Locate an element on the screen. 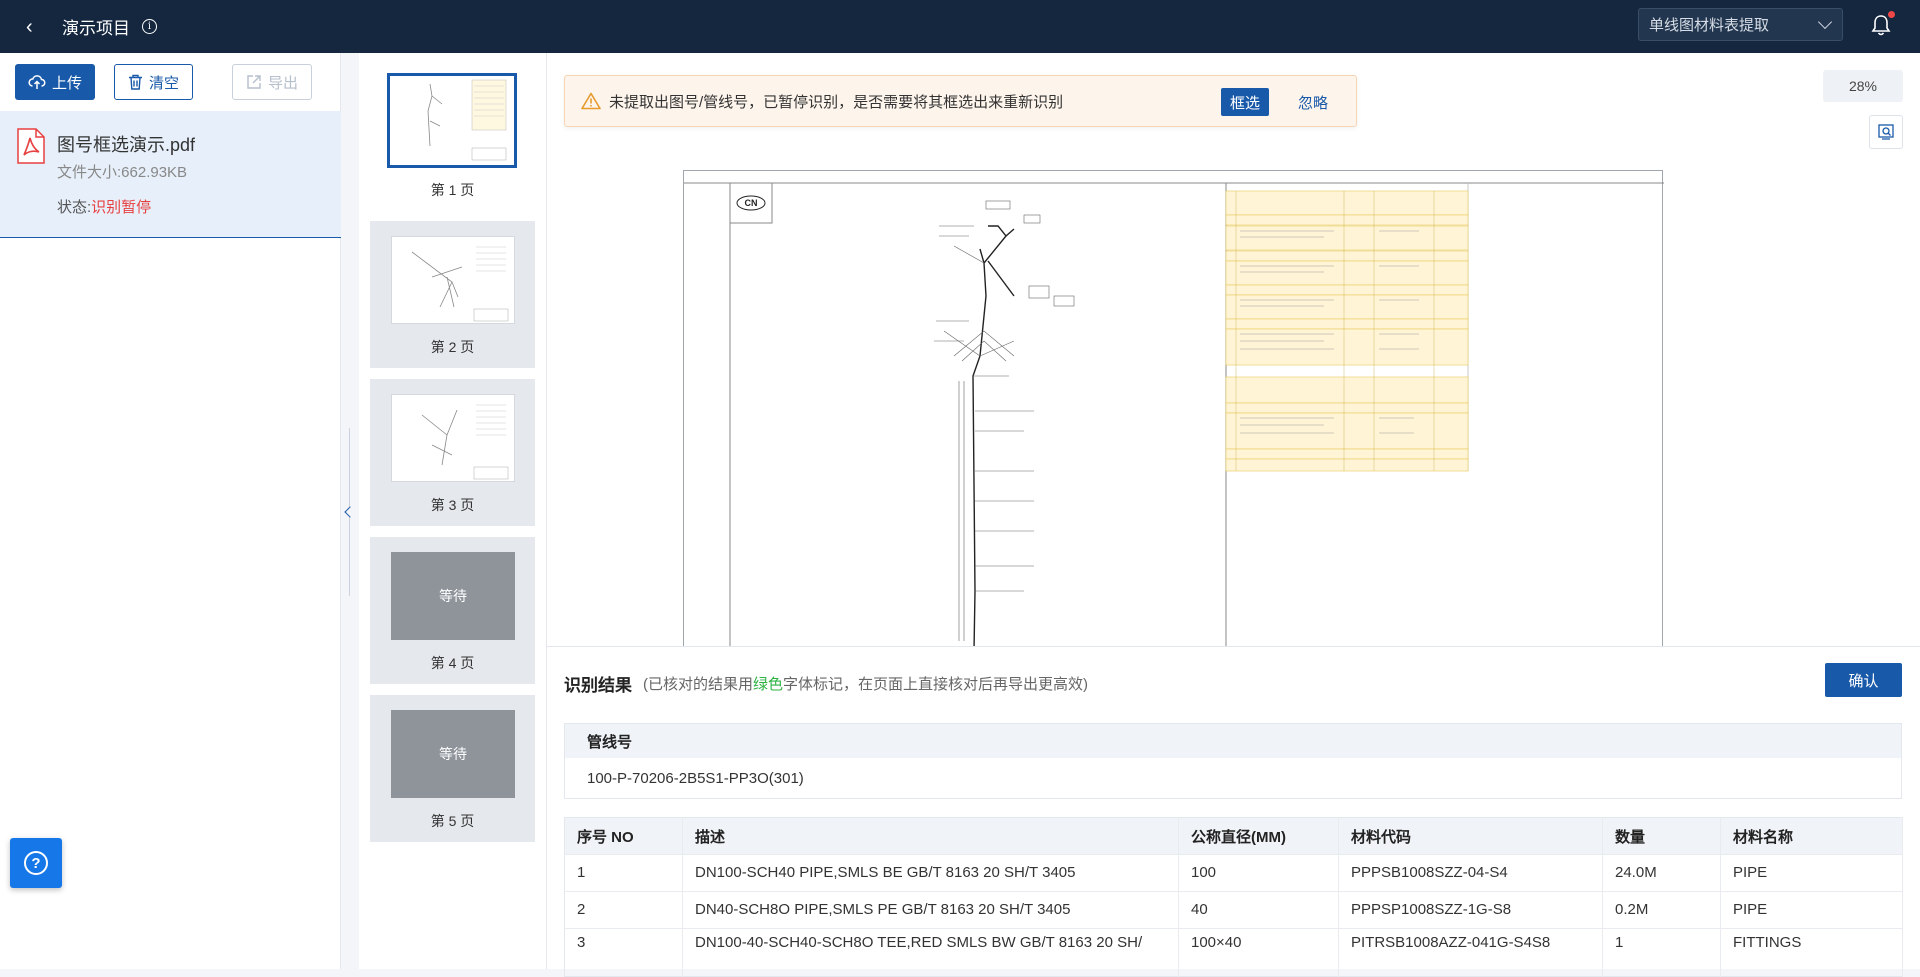  fit-view-icon is located at coordinates (1886, 132).